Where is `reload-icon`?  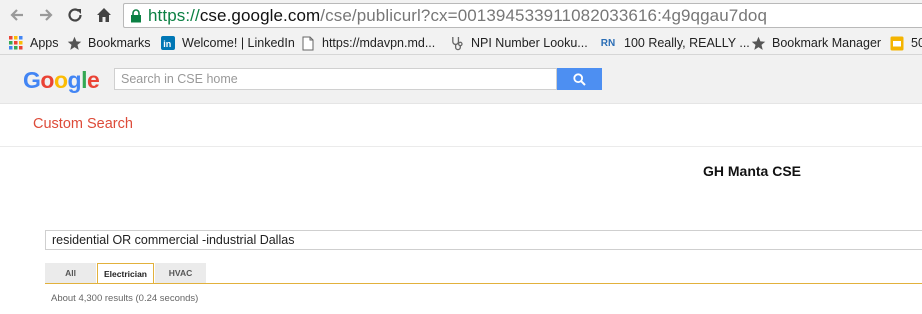
reload-icon is located at coordinates (75, 15).